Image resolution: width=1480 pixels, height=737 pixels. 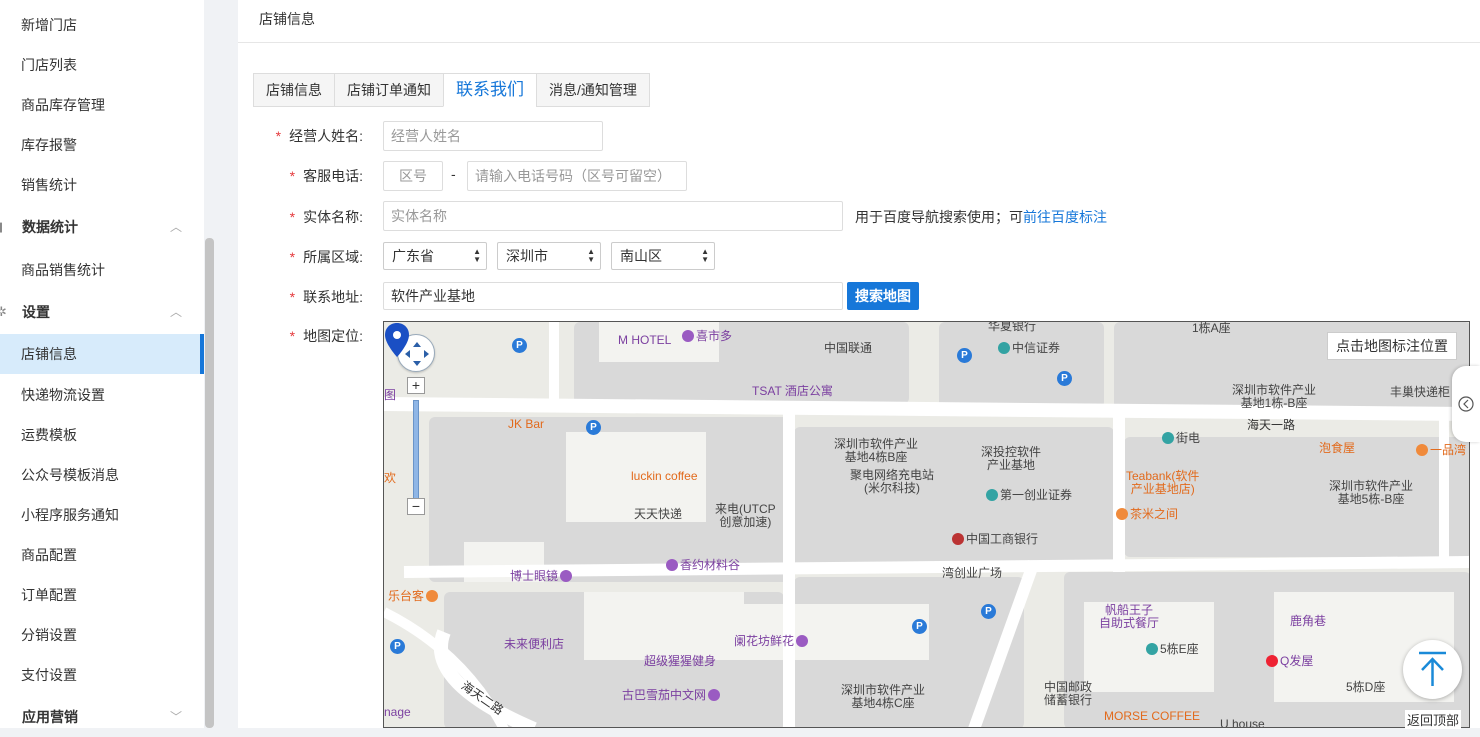 I want to click on map-label-guba: 古巴雪茄中文网, so click(x=672, y=695).